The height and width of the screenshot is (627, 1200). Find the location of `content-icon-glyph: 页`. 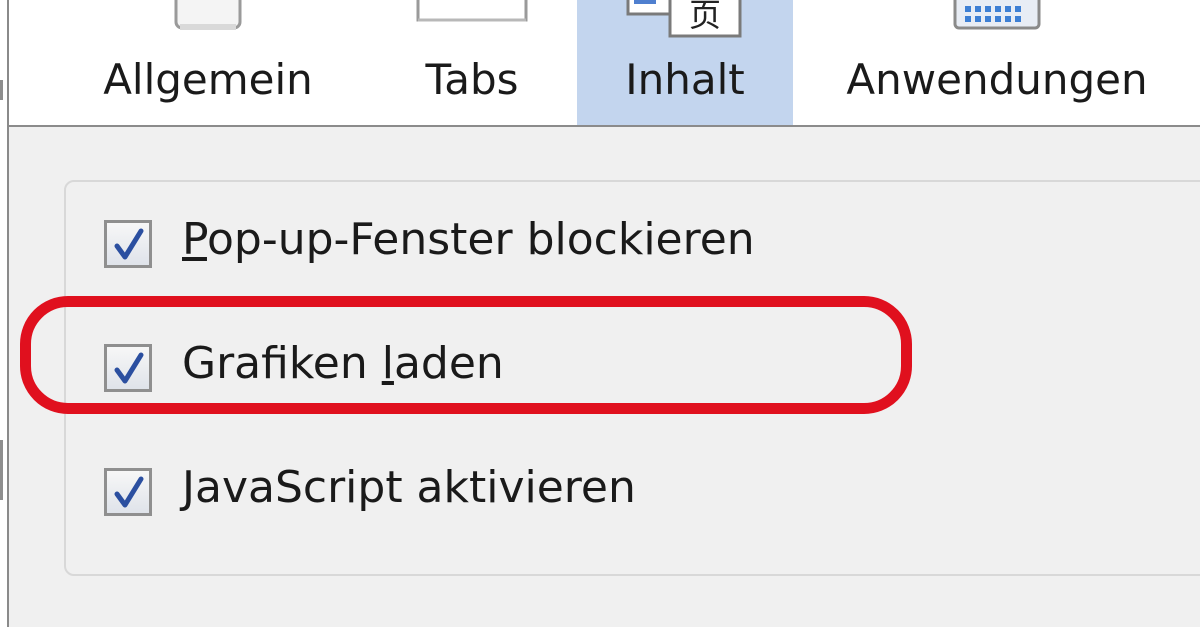

content-icon-glyph: 页 is located at coordinates (705, 17).